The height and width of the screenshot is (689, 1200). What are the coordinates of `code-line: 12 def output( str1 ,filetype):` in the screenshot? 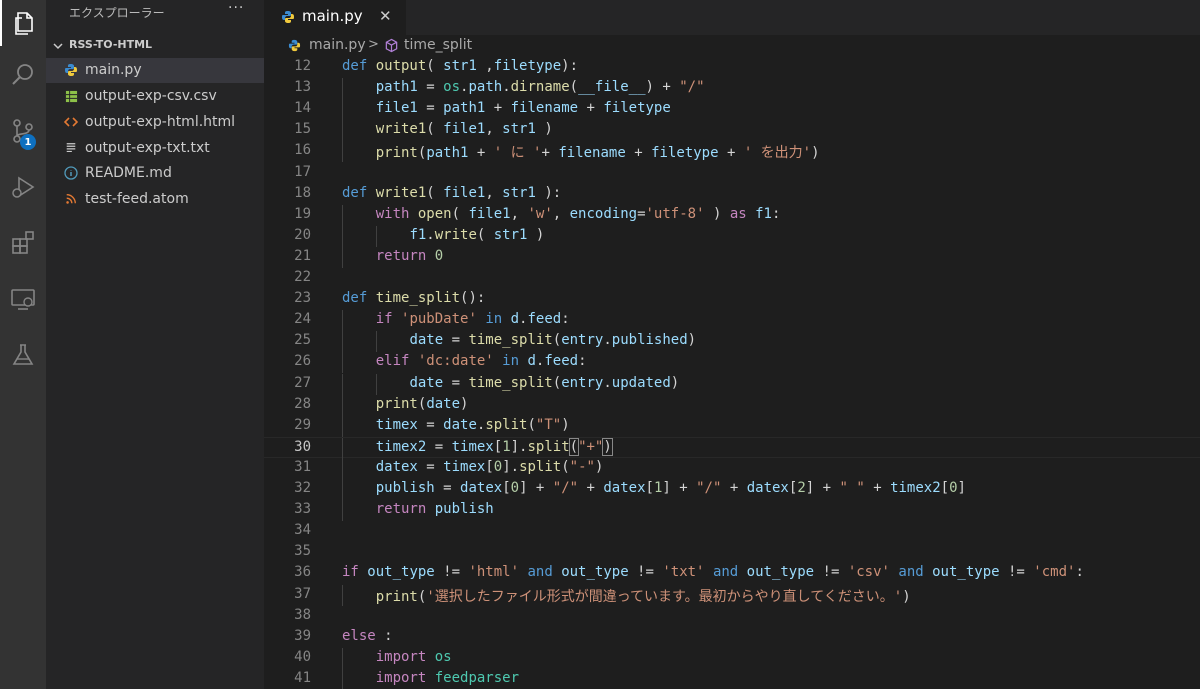 It's located at (732, 67).